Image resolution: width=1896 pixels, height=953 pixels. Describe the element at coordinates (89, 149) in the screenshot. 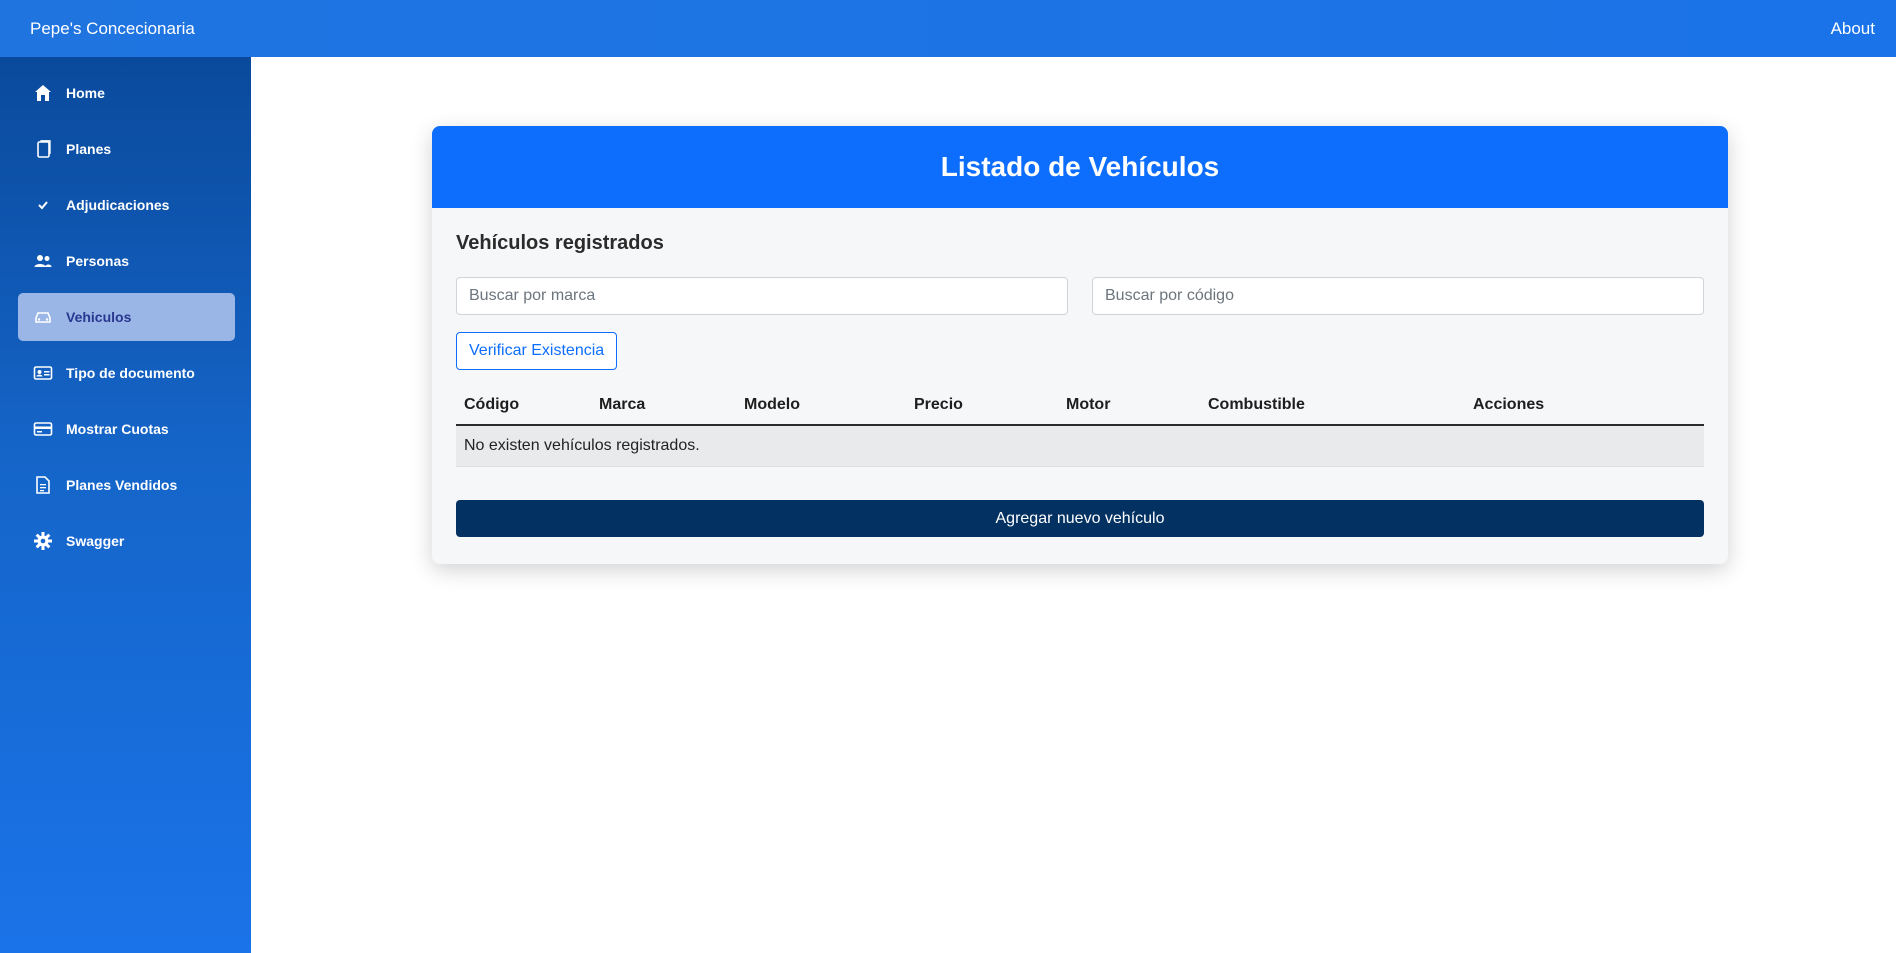

I see `sidebar-item-label: Planes` at that location.